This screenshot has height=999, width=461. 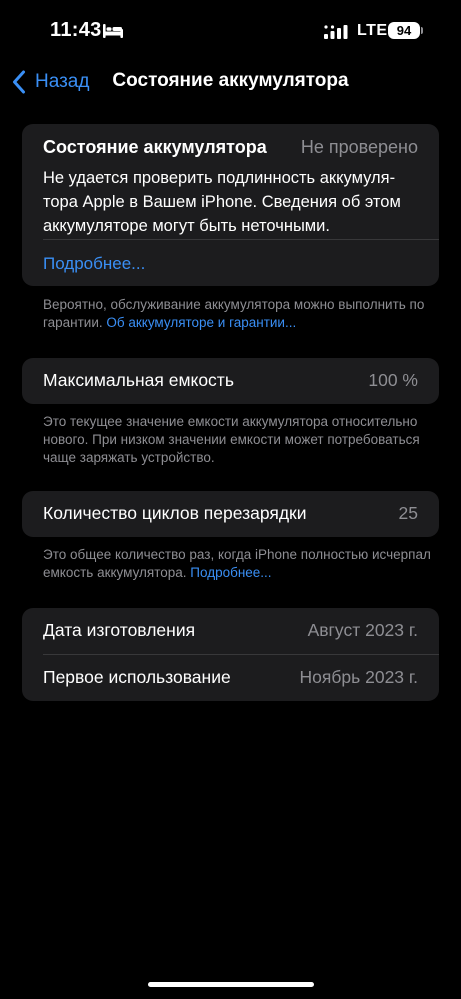 I want to click on first-use-label: Первое использование, so click(x=137, y=677).